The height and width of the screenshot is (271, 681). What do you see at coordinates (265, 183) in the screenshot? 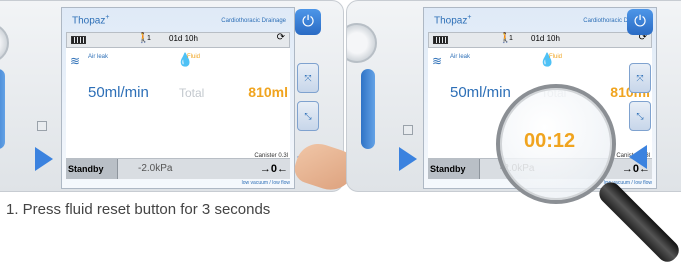
I see `hint-text: low vacuum / low flow` at bounding box center [265, 183].